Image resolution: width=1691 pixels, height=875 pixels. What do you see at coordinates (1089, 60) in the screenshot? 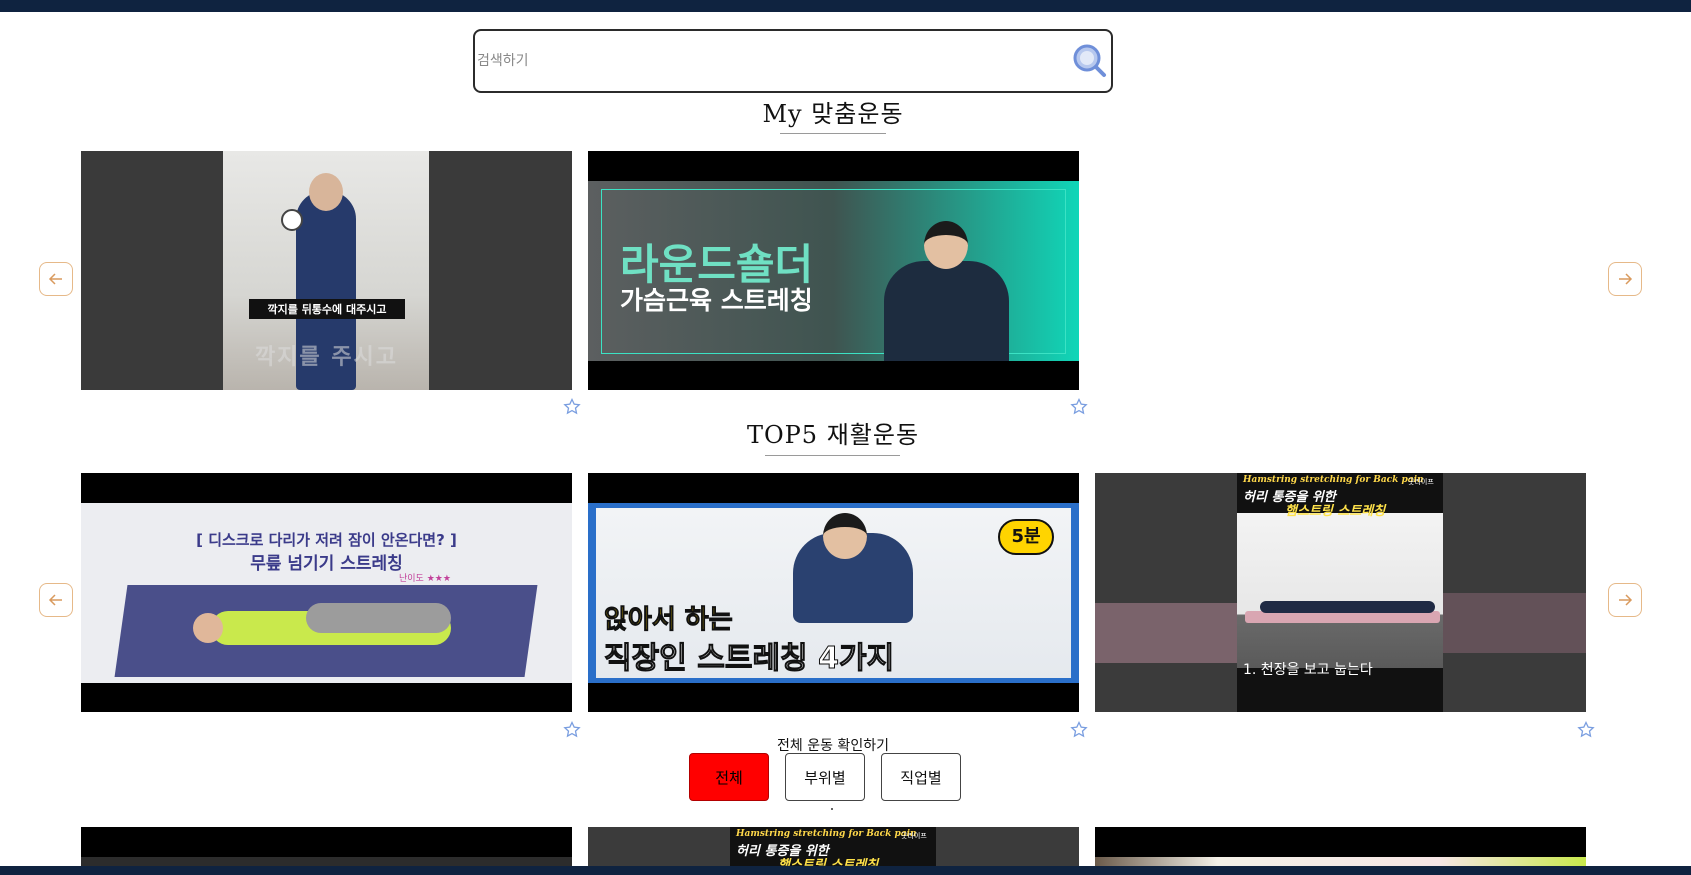
I see `search-icon` at bounding box center [1089, 60].